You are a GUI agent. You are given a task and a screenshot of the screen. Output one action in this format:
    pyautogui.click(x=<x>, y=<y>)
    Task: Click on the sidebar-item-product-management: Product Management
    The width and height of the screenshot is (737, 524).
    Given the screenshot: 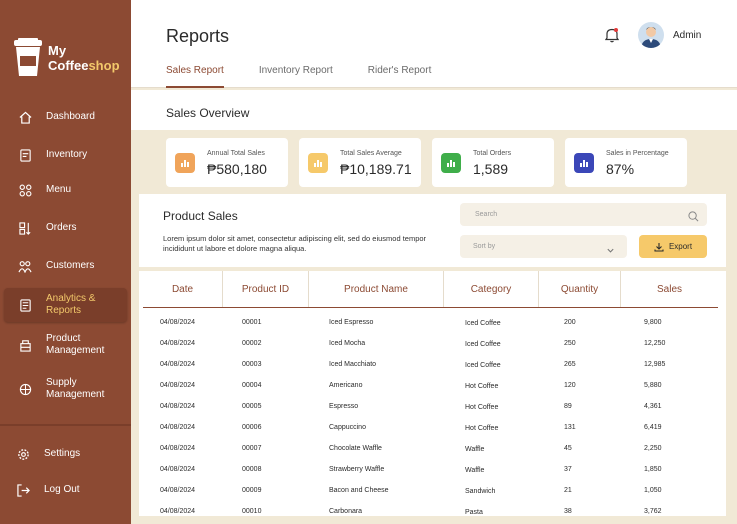 What is the action you would take?
    pyautogui.click(x=65, y=345)
    